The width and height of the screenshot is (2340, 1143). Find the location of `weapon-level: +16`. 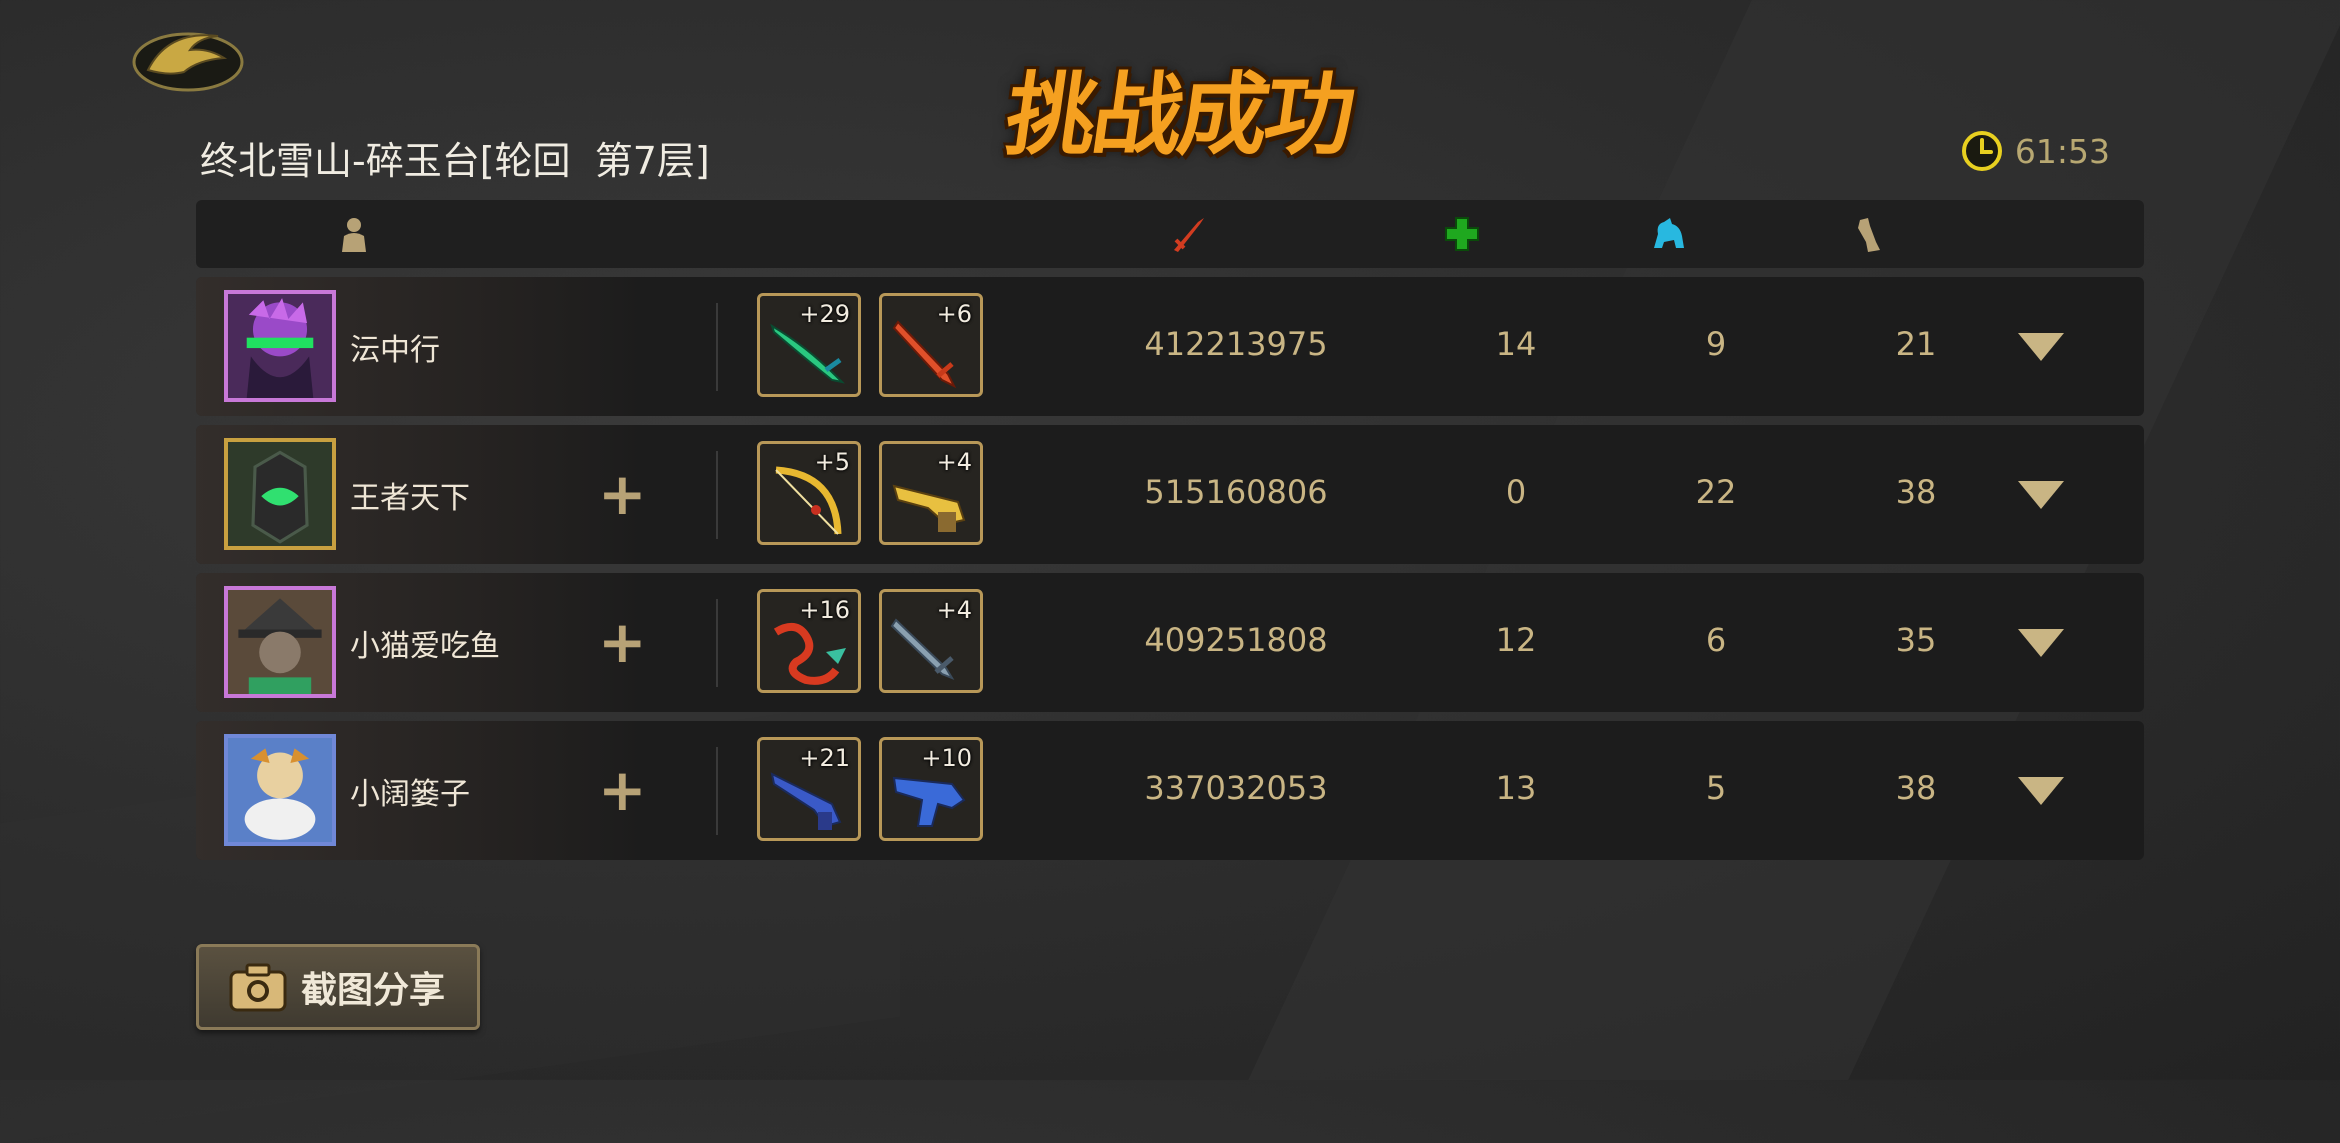

weapon-level: +16 is located at coordinates (824, 610).